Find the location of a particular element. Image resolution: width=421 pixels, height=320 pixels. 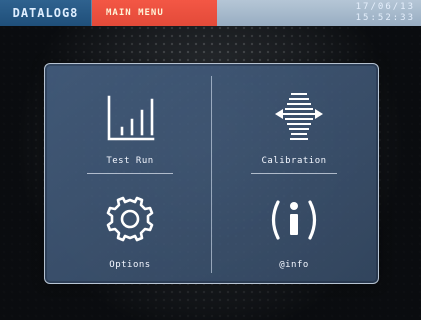

calibration-label: Calibration is located at coordinates (294, 161).